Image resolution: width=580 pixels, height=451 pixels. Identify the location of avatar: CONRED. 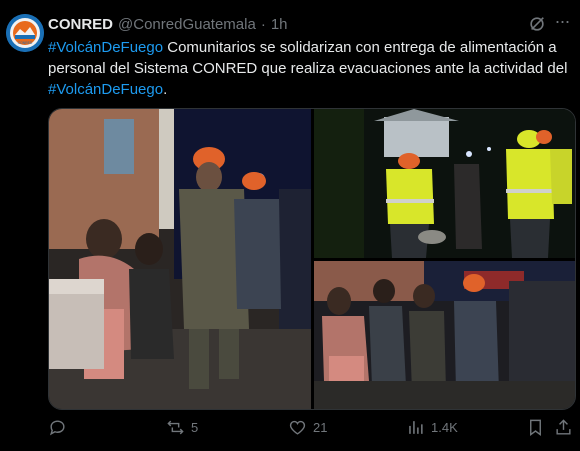
(25, 33).